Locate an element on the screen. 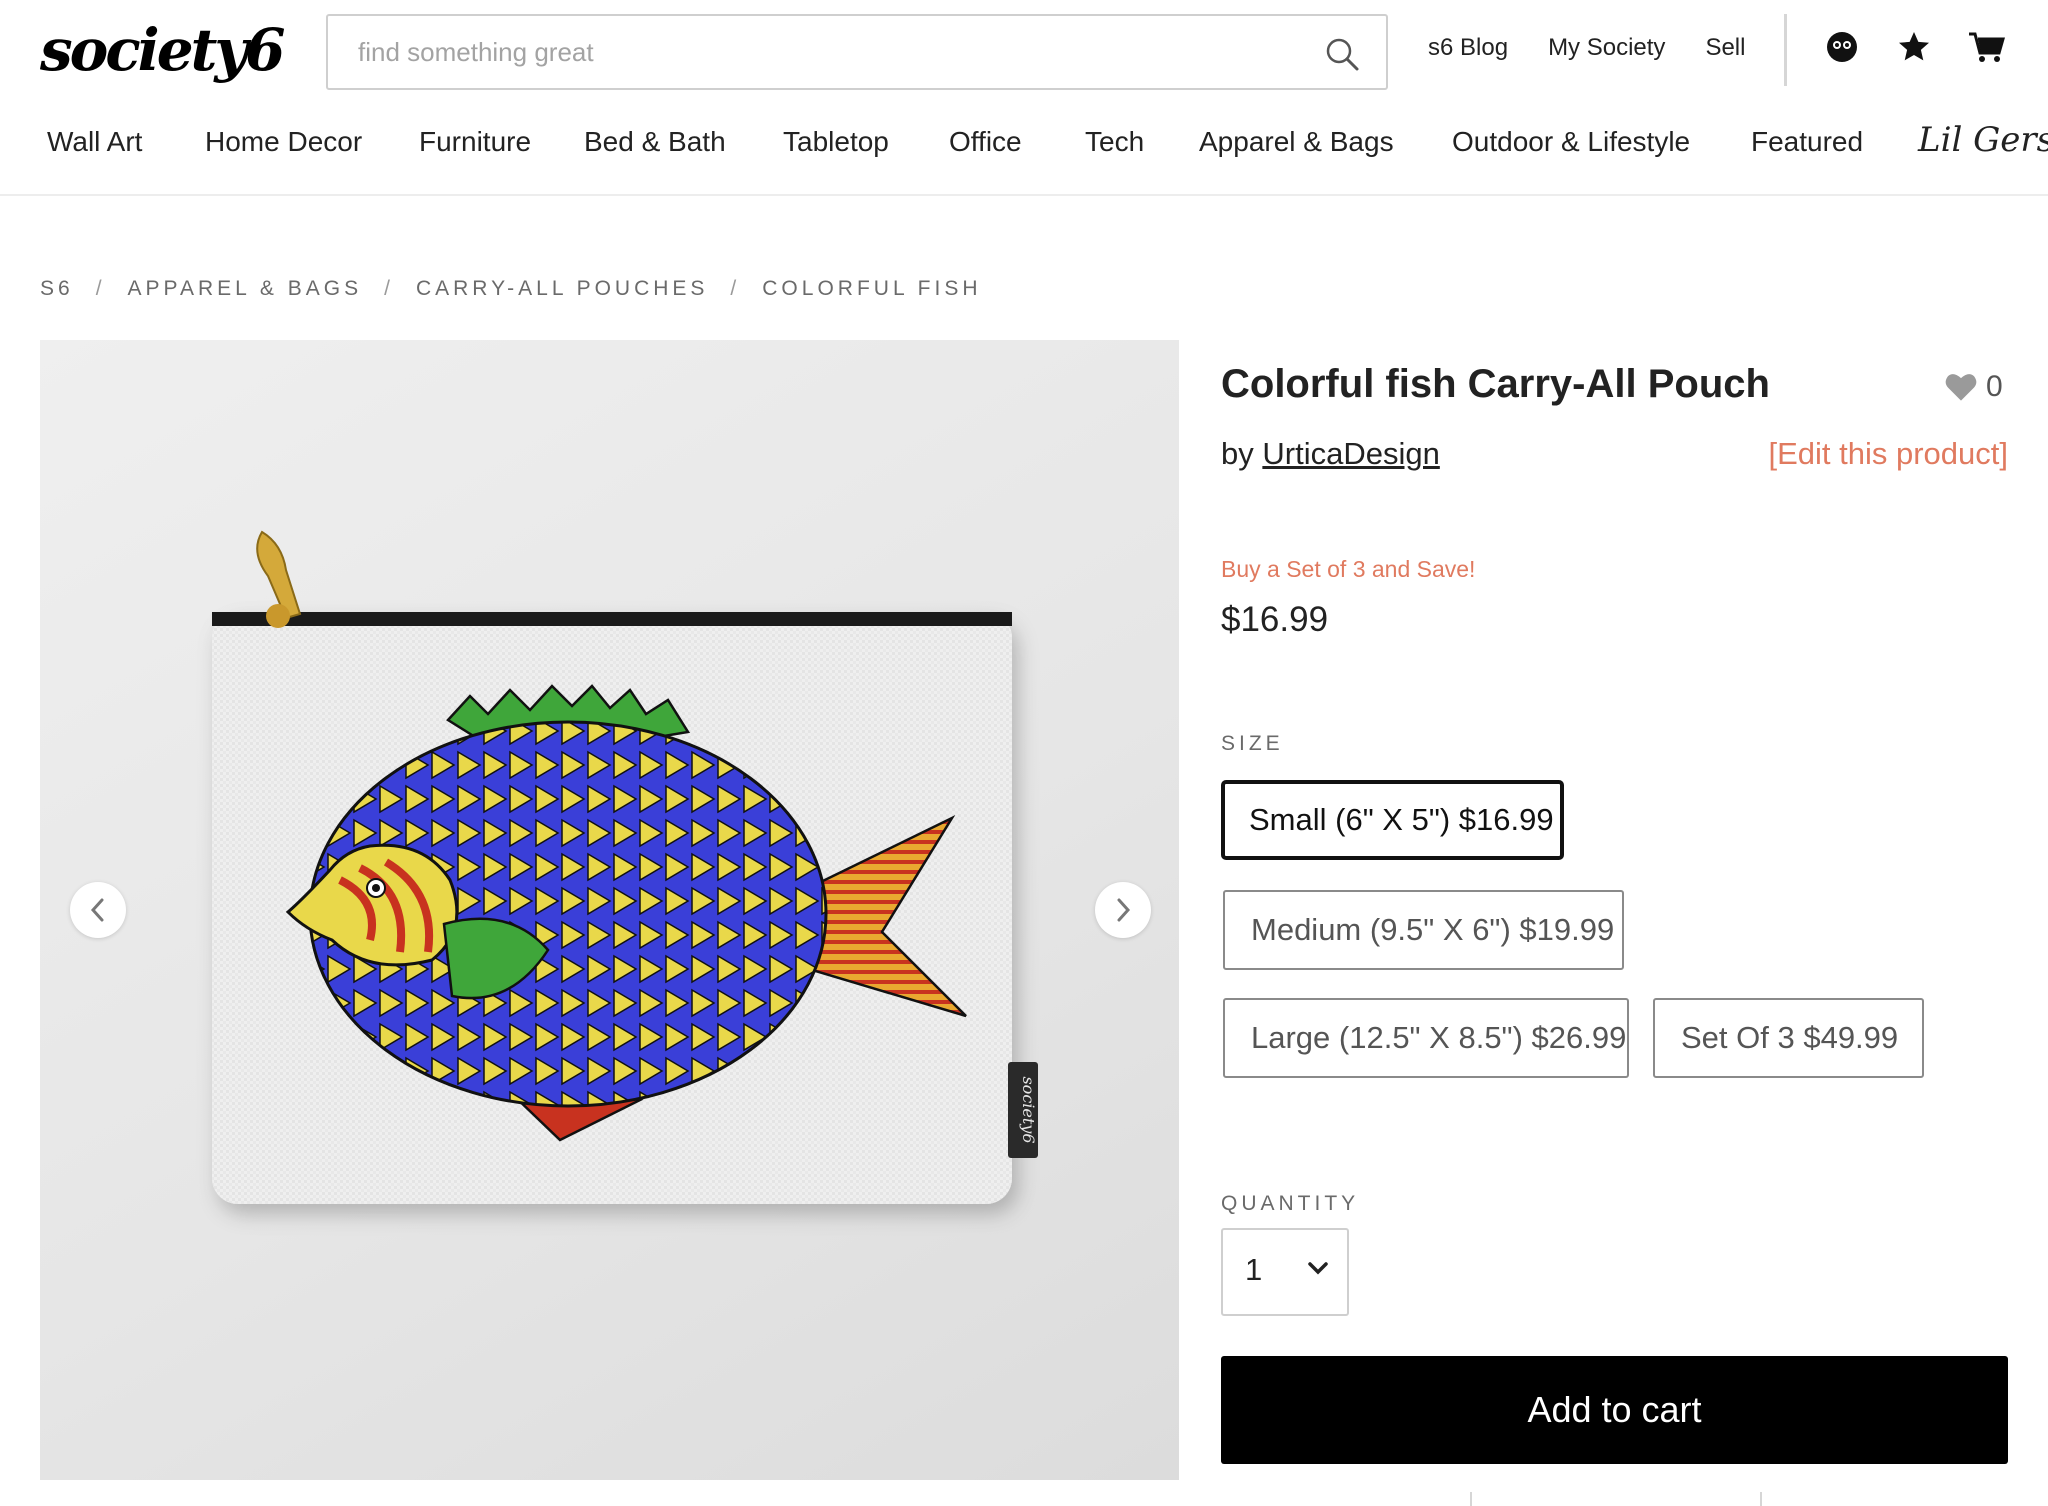 This screenshot has height=1506, width=2048. utility-links: s6 Blog My Society Sell is located at coordinates (1606, 48).